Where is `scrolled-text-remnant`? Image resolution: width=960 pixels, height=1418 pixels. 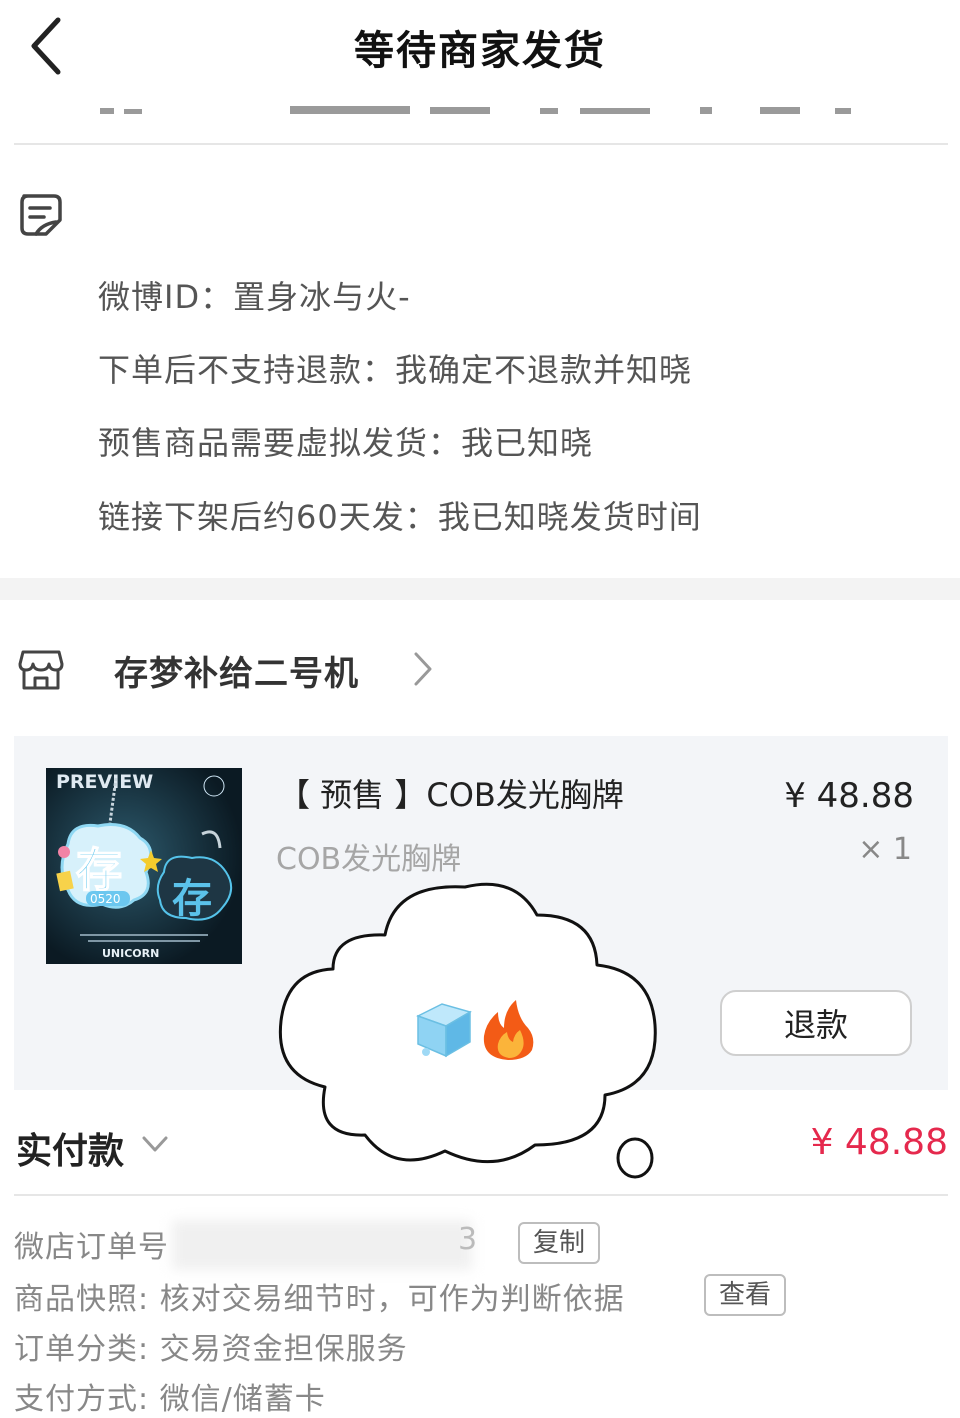 scrolled-text-remnant is located at coordinates (475, 110).